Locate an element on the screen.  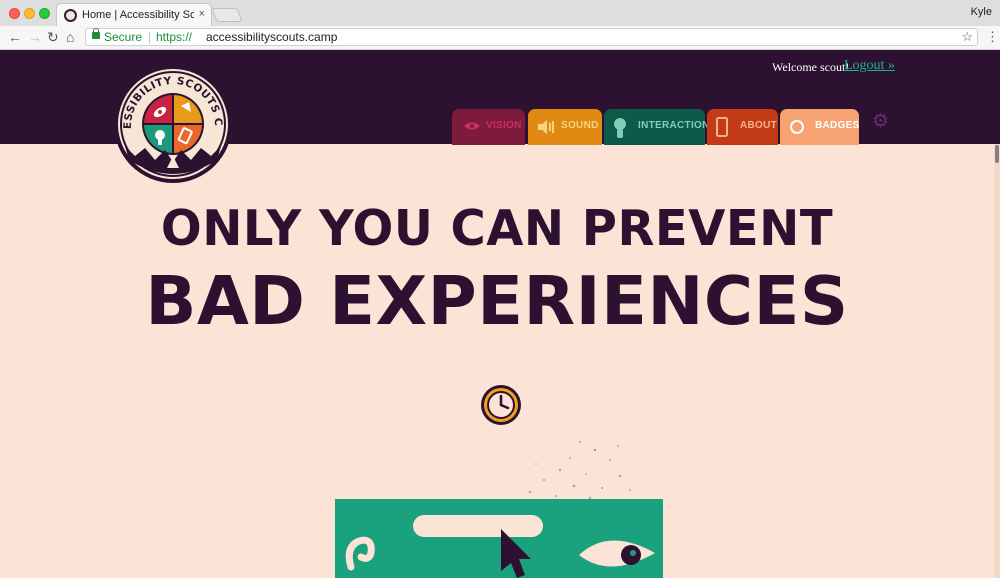
forward-arrow-icon: → is located at coordinates (35, 37).